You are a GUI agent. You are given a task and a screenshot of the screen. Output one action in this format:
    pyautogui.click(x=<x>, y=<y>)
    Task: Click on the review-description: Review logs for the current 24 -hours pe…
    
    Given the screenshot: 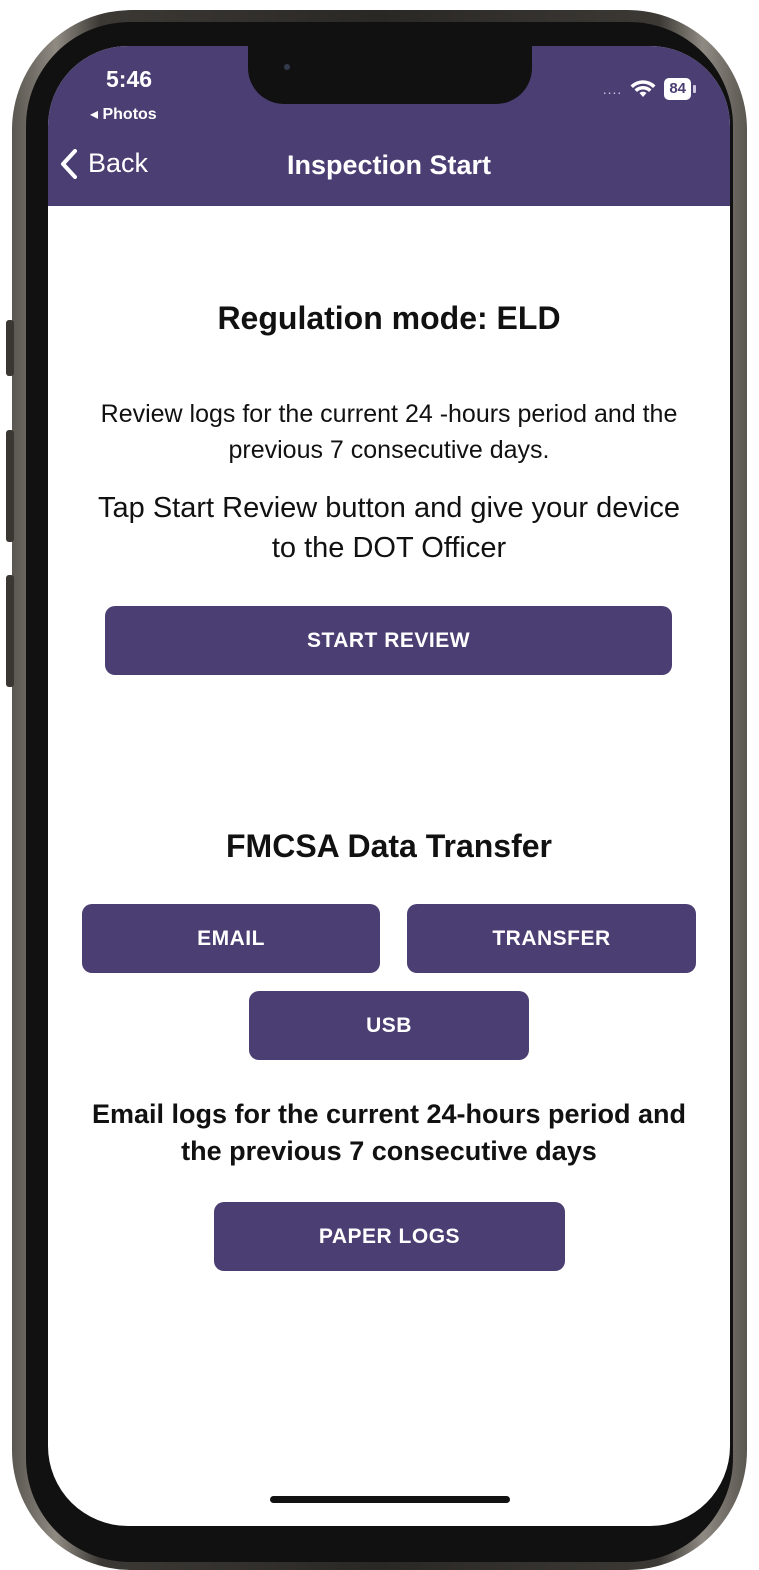 What is the action you would take?
    pyautogui.click(x=389, y=432)
    